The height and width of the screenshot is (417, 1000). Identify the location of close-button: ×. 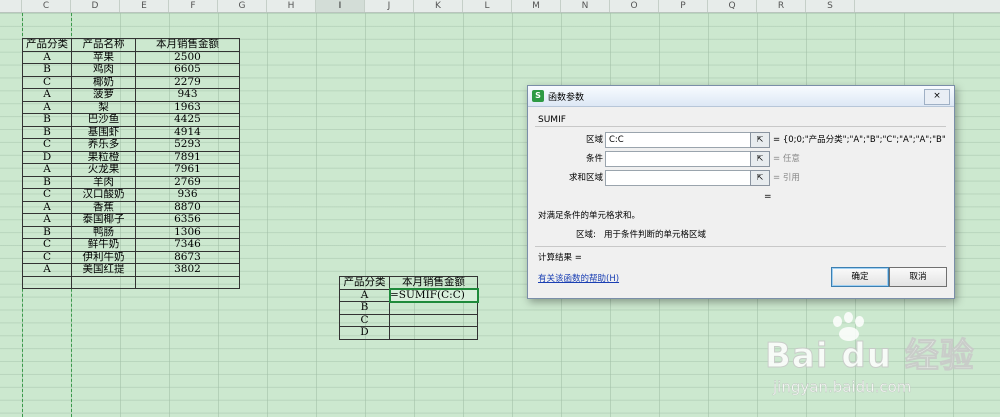
(937, 97).